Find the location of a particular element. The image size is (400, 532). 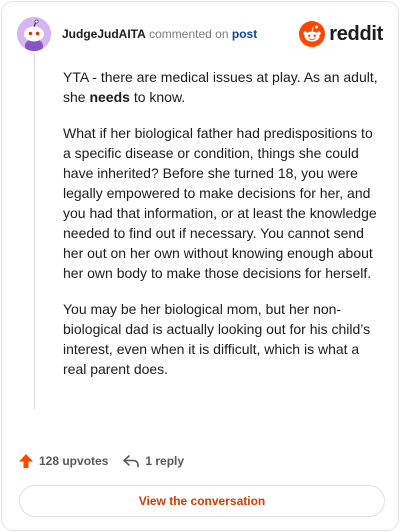

username-link: JudgeJudAITA is located at coordinates (104, 34).